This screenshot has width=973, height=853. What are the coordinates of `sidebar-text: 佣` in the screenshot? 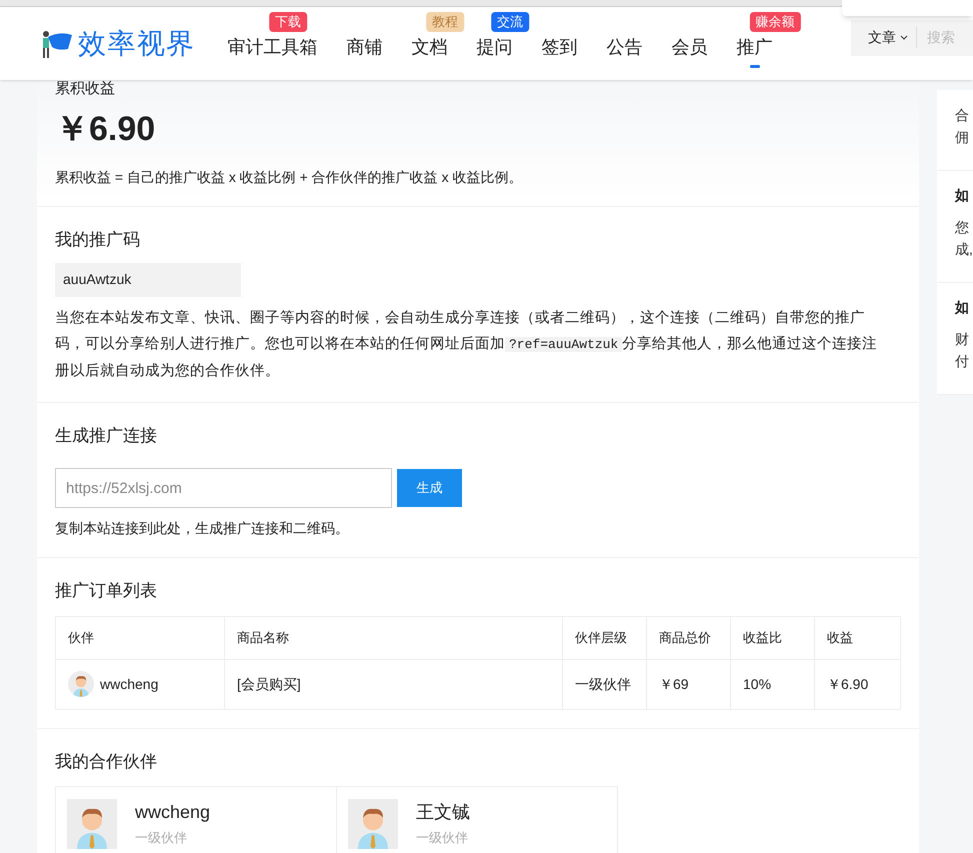 It's located at (962, 137).